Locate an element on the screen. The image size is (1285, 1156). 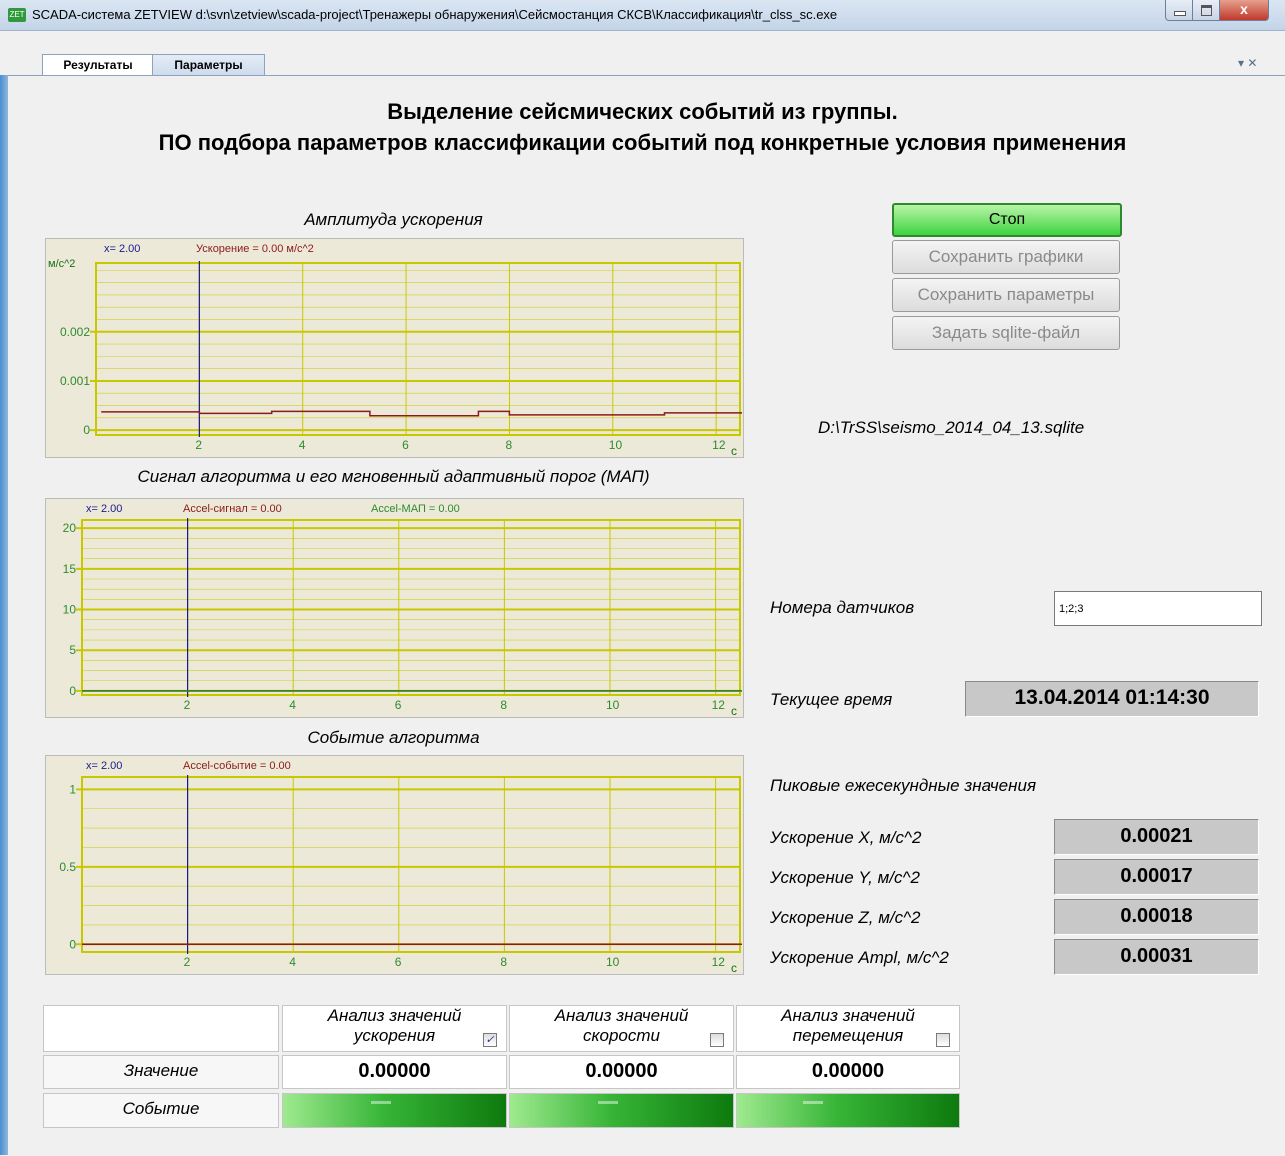
signal-x-unit: с is located at coordinates (734, 710).